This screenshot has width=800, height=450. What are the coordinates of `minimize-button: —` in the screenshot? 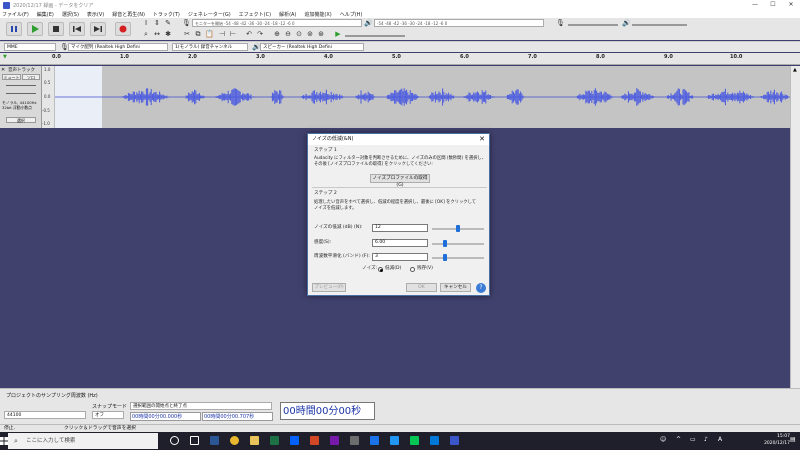 It's located at (755, 5).